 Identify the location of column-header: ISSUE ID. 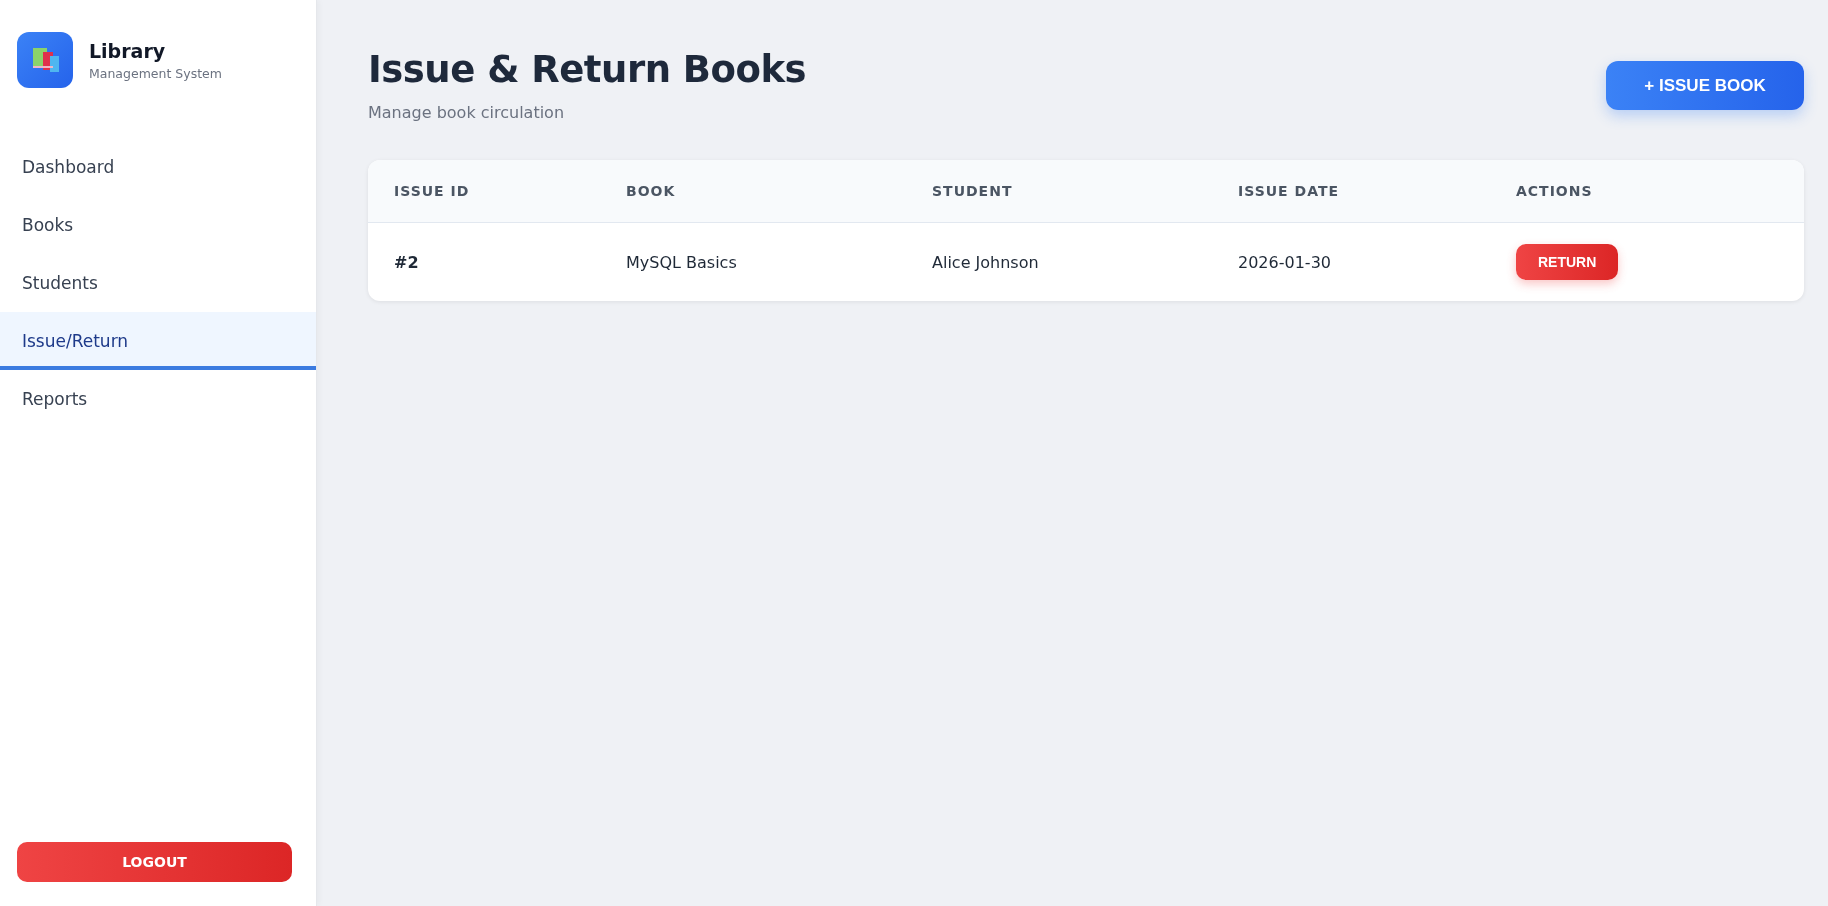
(432, 191).